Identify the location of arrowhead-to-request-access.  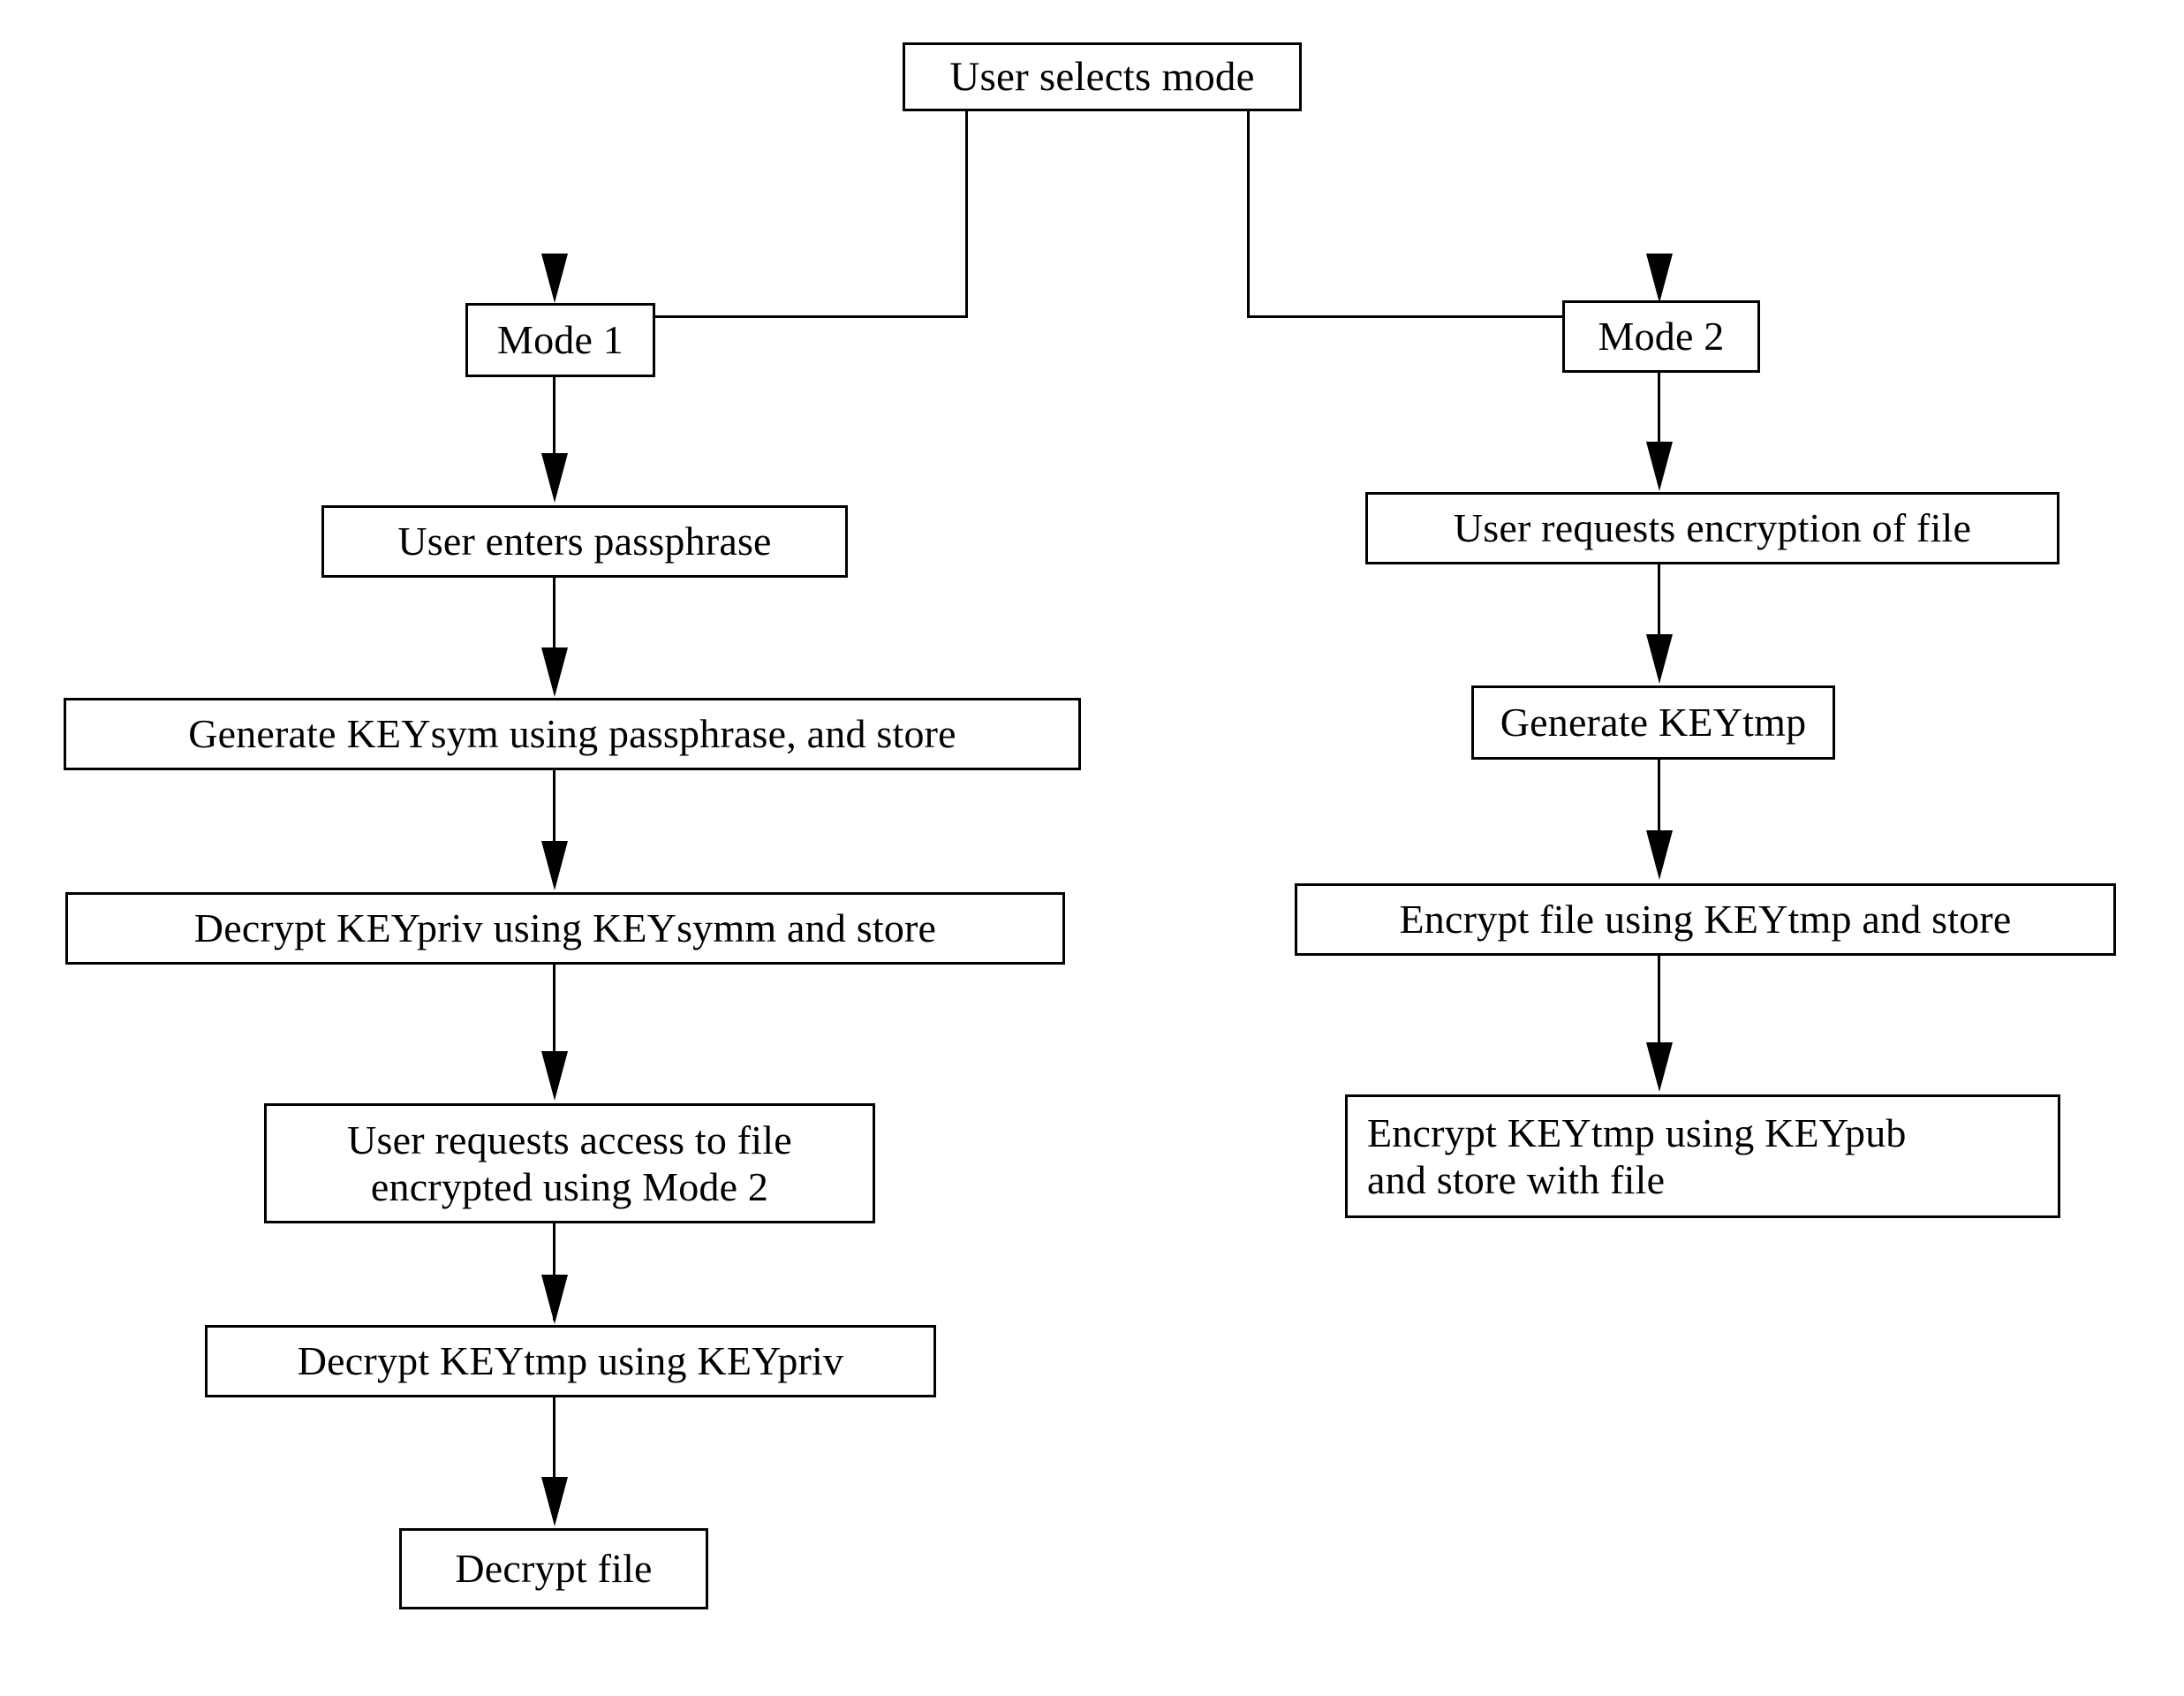
(554, 1076).